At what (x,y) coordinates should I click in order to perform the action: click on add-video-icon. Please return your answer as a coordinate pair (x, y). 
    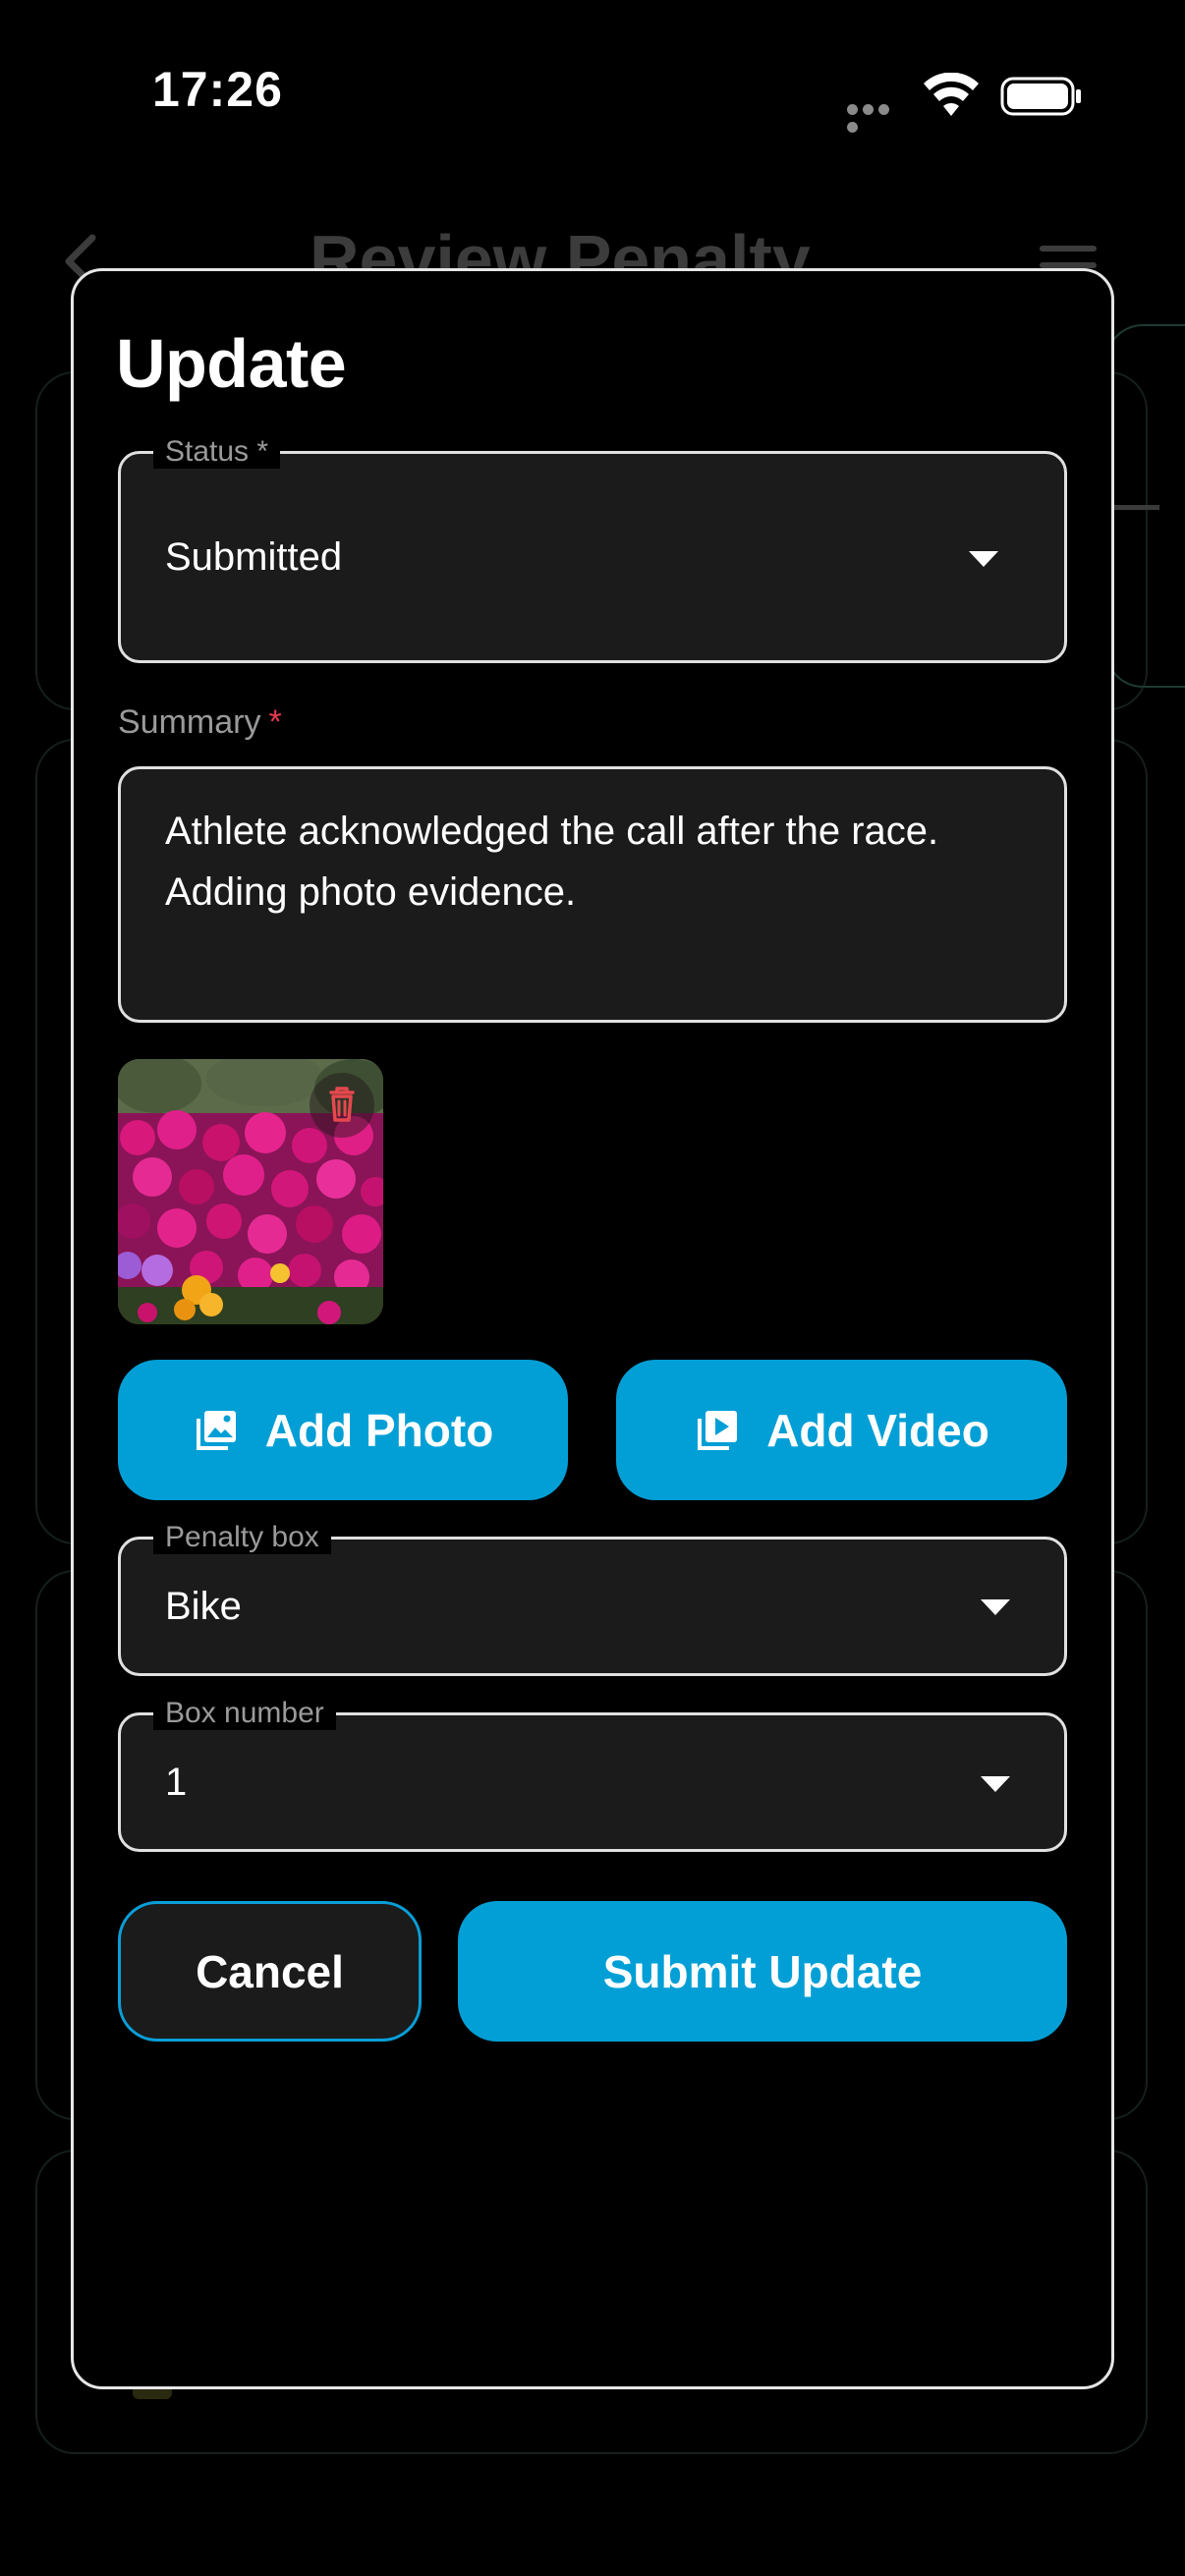
    Looking at the image, I should click on (718, 1430).